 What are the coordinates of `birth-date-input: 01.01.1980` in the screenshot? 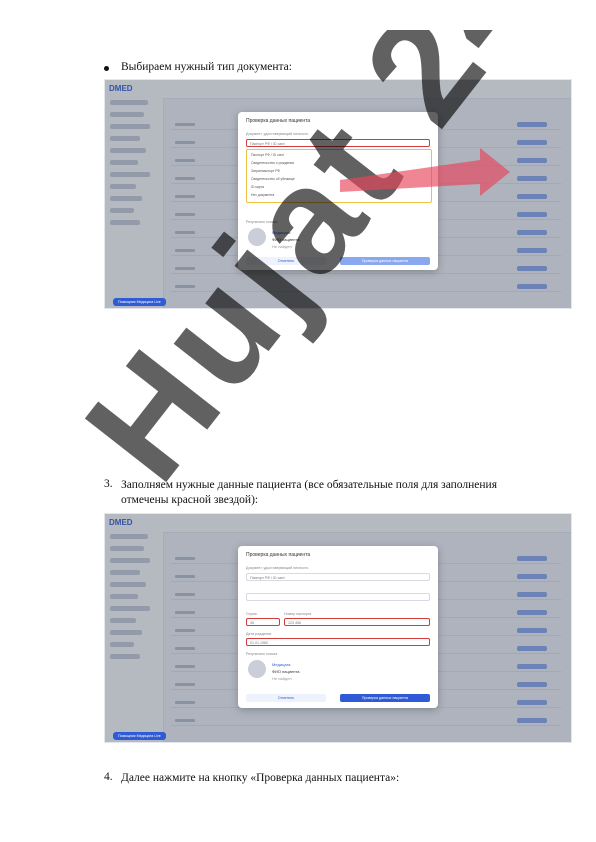 It's located at (338, 642).